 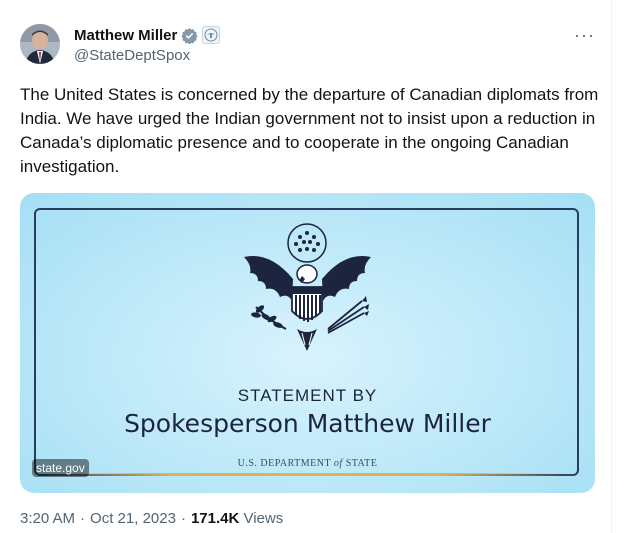 I want to click on verified-badge-icon, so click(x=190, y=35).